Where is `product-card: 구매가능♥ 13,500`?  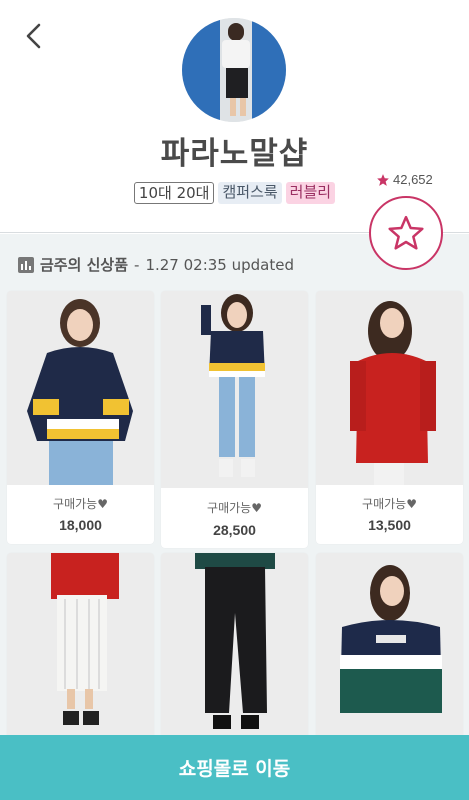
product-card: 구매가능♥ 13,500 is located at coordinates (389, 417).